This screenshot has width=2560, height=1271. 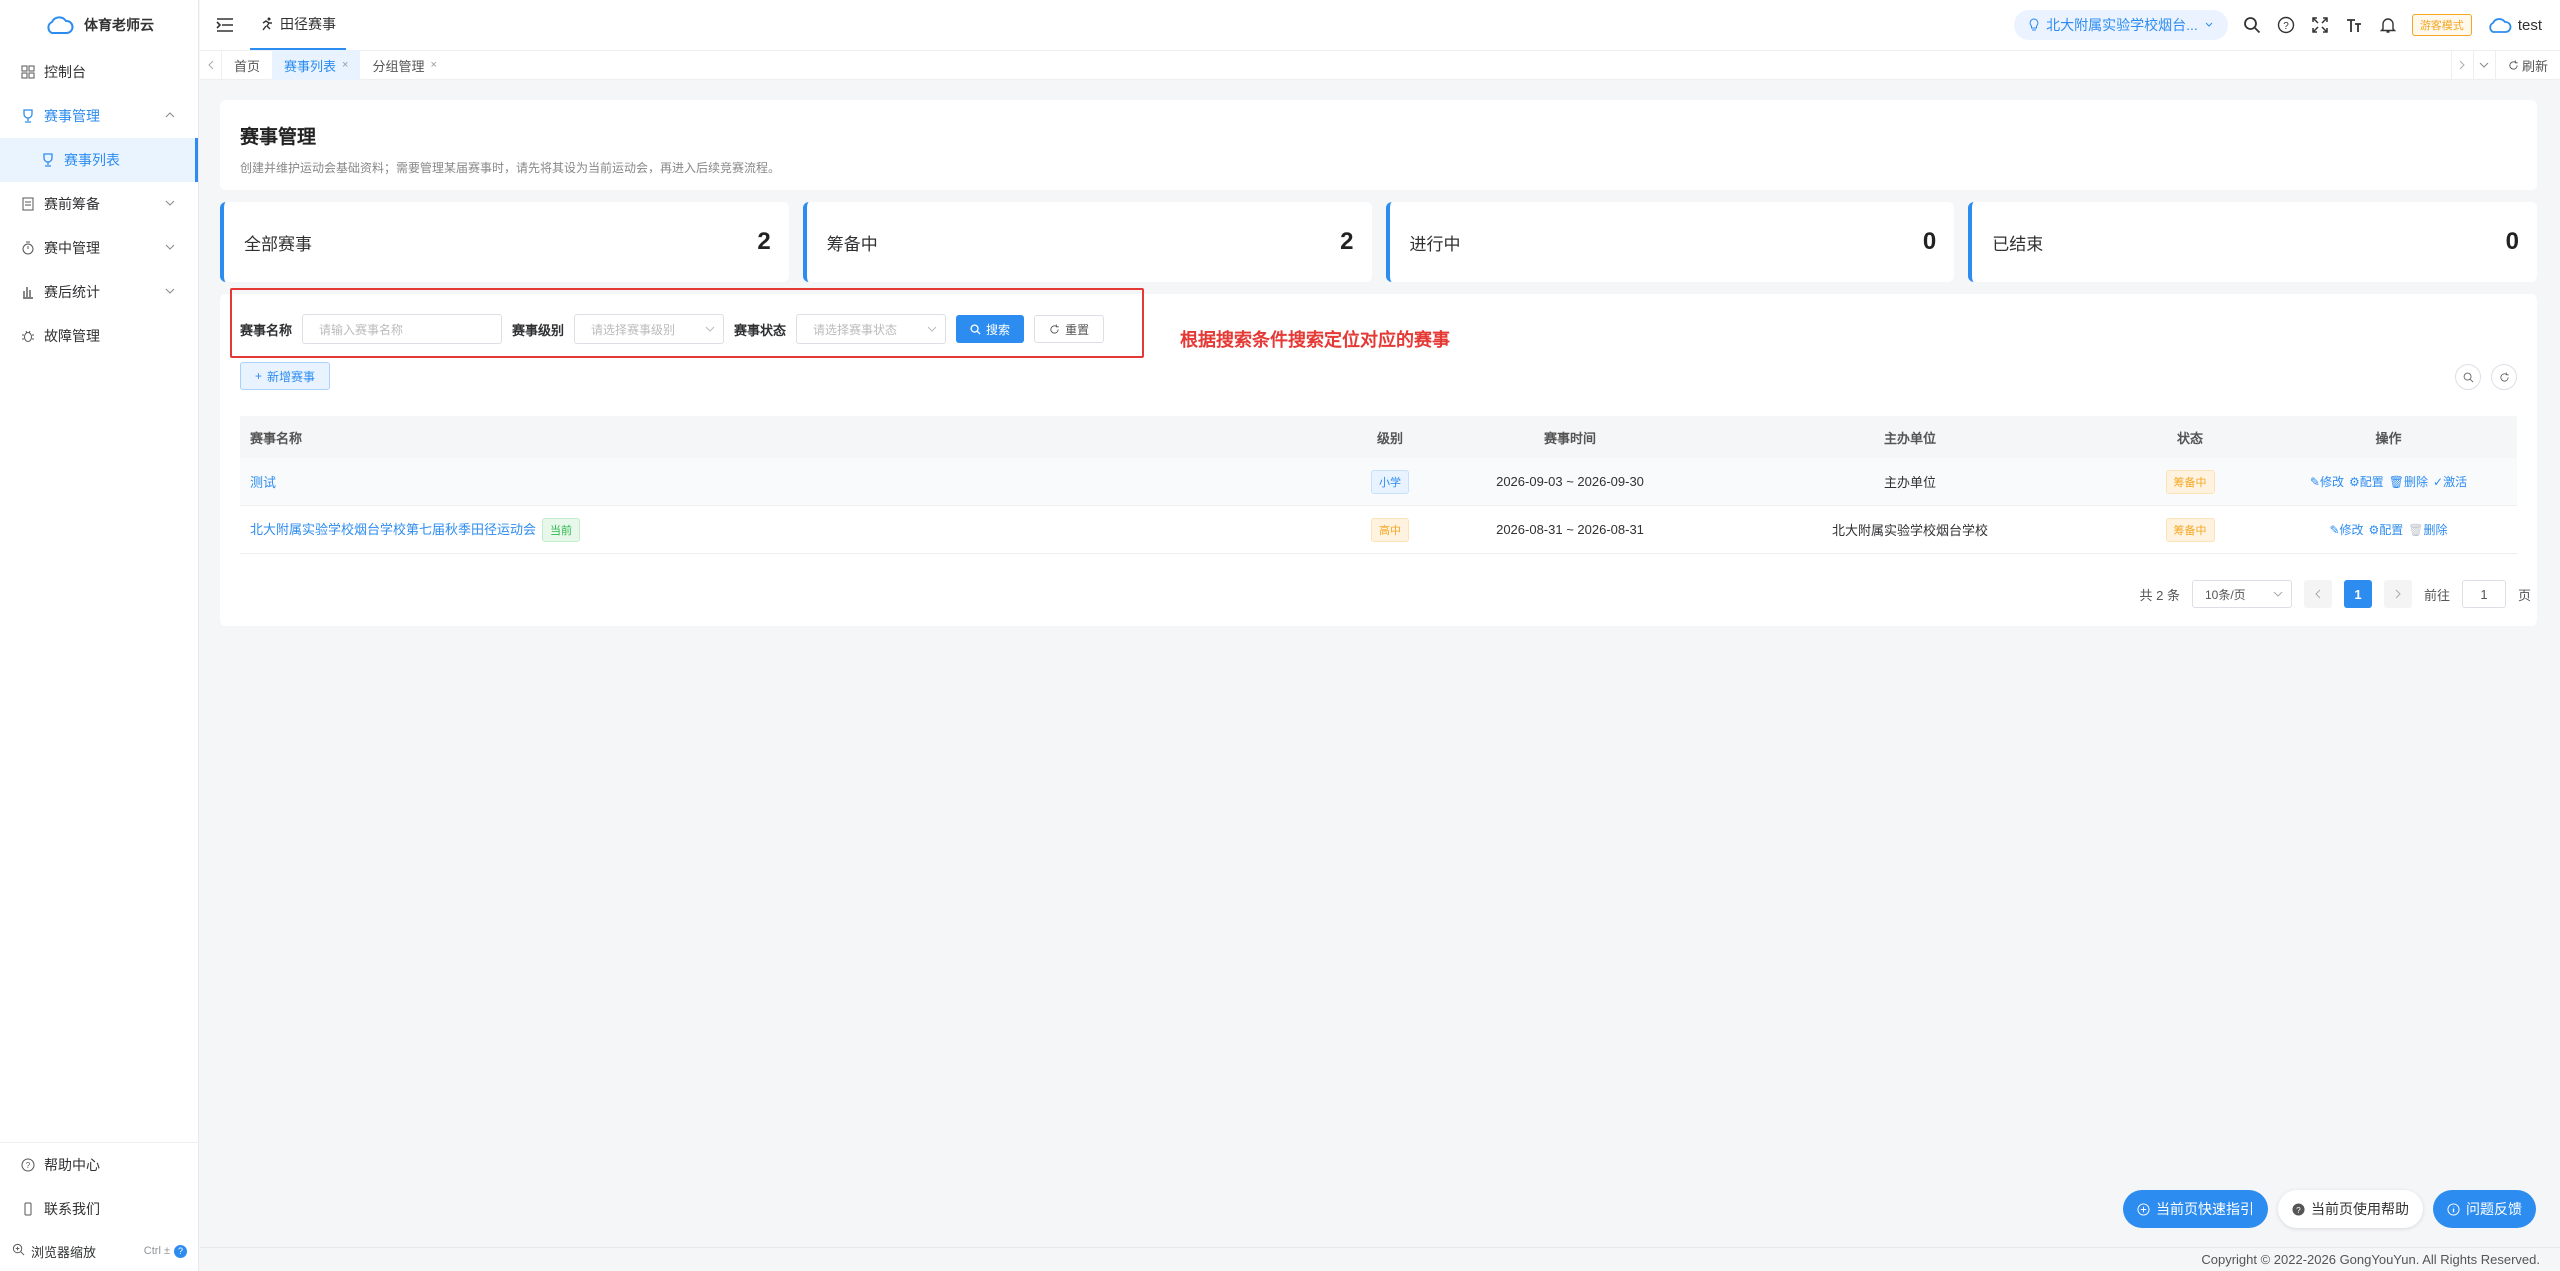 I want to click on add-event-button: + 新增赛事, so click(x=285, y=376).